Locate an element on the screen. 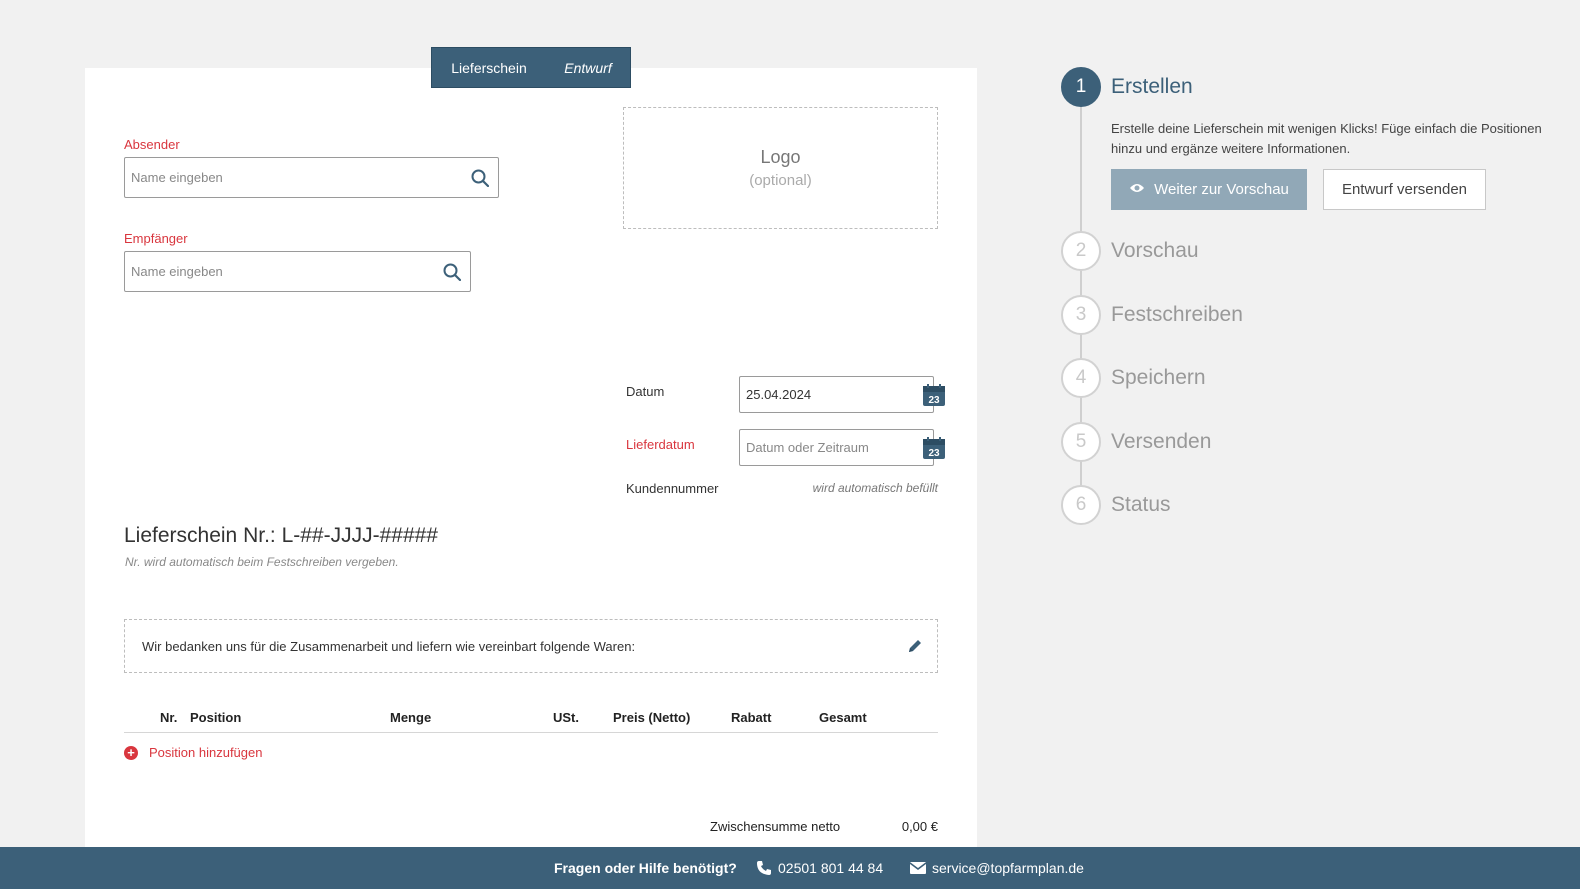 The height and width of the screenshot is (889, 1580). step-number: 3 is located at coordinates (1081, 315).